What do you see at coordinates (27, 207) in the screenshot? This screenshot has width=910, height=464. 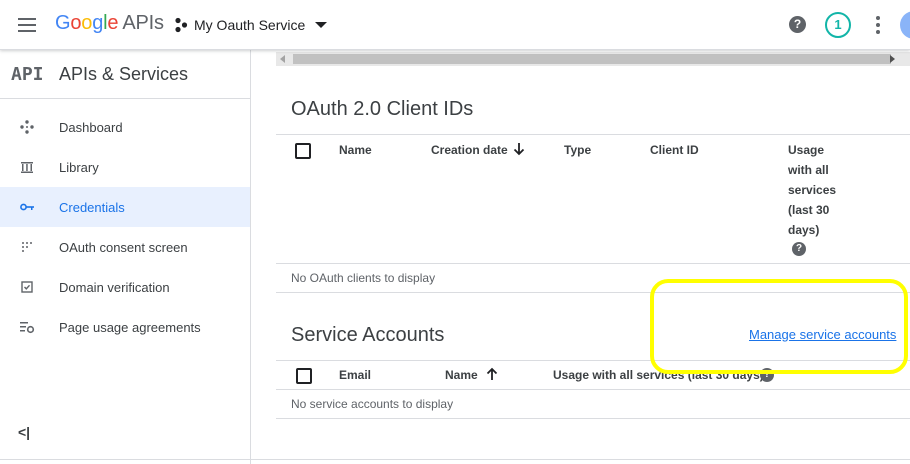 I see `key-icon` at bounding box center [27, 207].